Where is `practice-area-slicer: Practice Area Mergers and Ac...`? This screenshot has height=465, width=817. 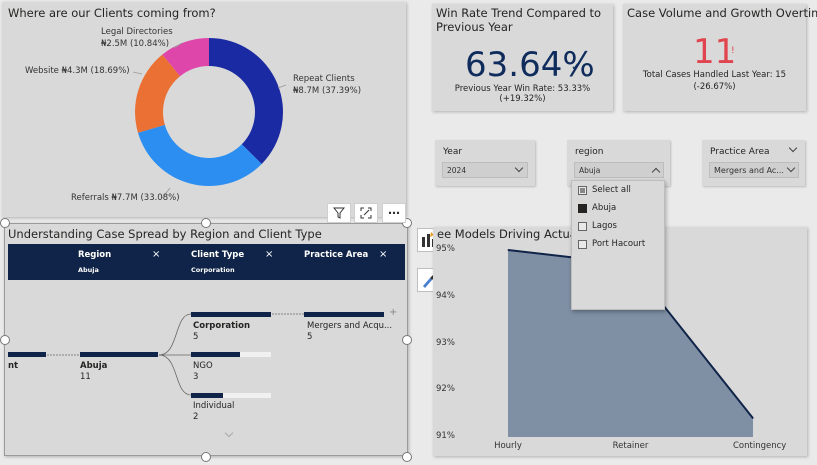 practice-area-slicer: Practice Area Mergers and Ac... is located at coordinates (753, 163).